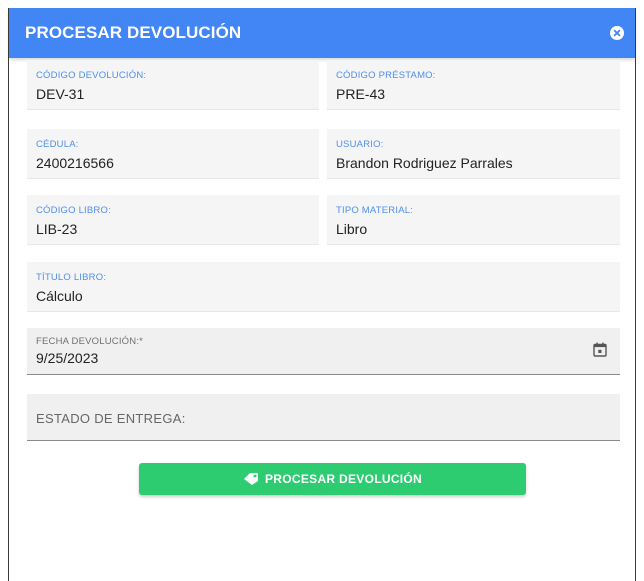 This screenshot has width=644, height=581. I want to click on codigo-prestamo-value: PRE-43, so click(361, 94).